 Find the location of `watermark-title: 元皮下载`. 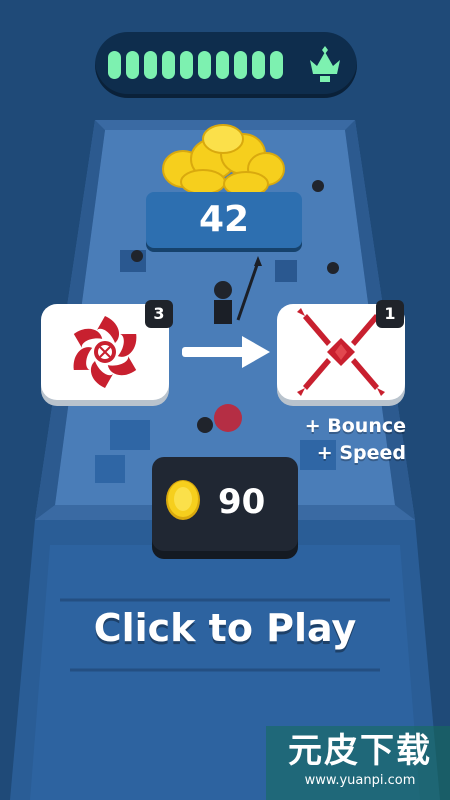

watermark-title: 元皮下载 is located at coordinates (360, 751).